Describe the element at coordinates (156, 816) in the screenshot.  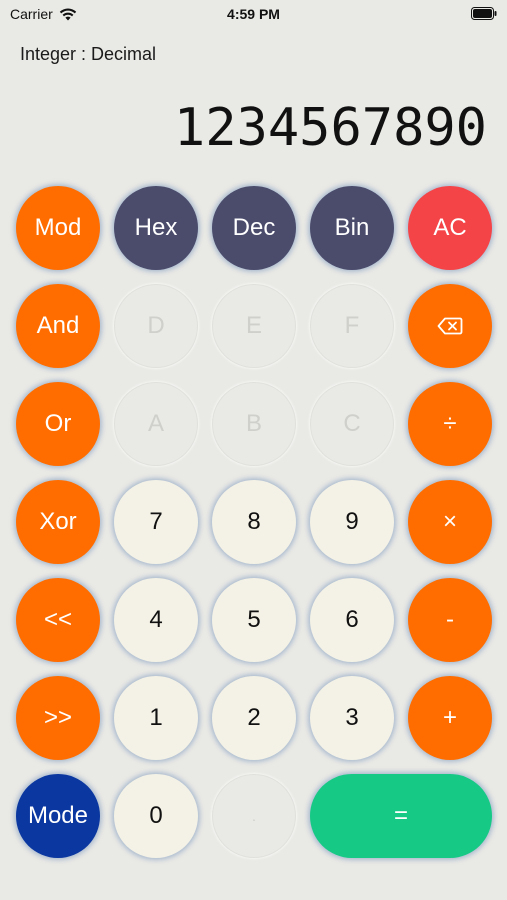
I see `digit-0-button: 0` at that location.